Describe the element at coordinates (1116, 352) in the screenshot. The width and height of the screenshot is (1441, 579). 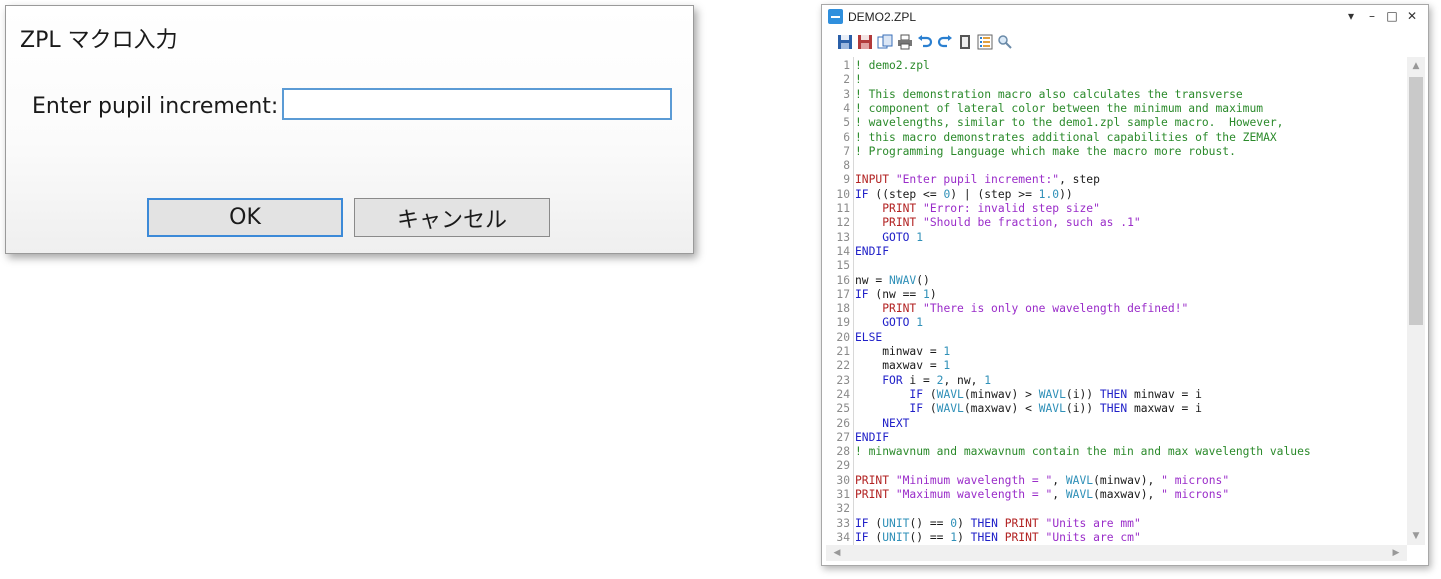
I see `code-line: 21 minwav = 1` at that location.